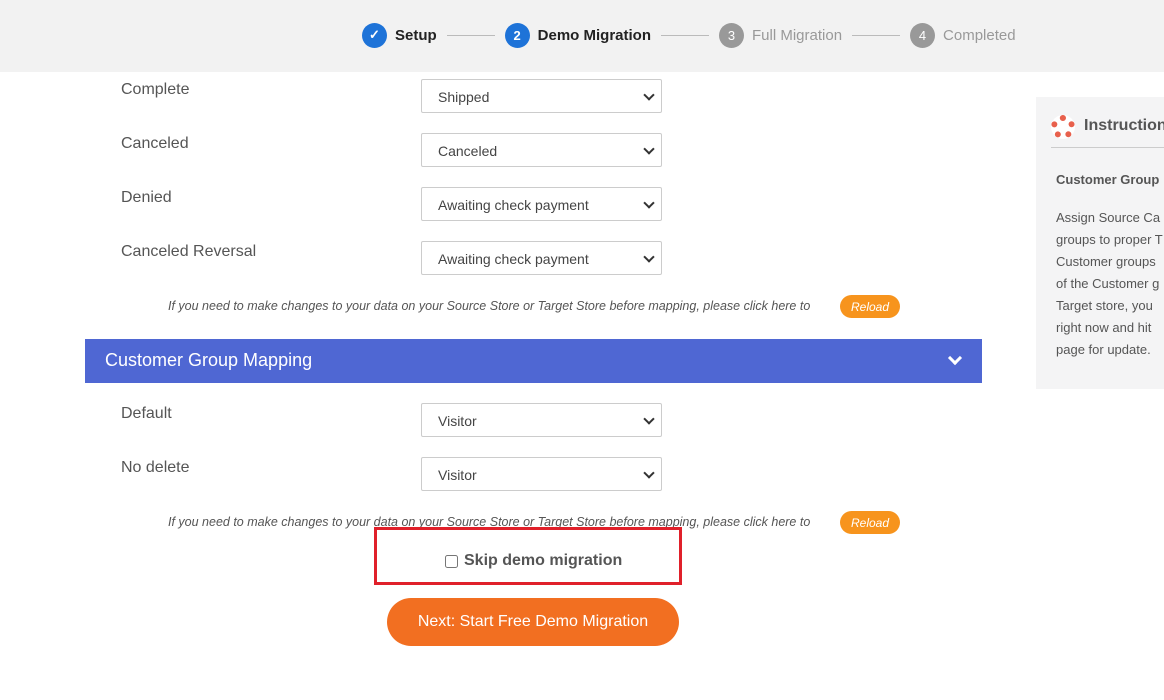  Describe the element at coordinates (533, 622) in the screenshot. I see `start-demo-migration-button: Next: Start Free Demo Migration` at that location.